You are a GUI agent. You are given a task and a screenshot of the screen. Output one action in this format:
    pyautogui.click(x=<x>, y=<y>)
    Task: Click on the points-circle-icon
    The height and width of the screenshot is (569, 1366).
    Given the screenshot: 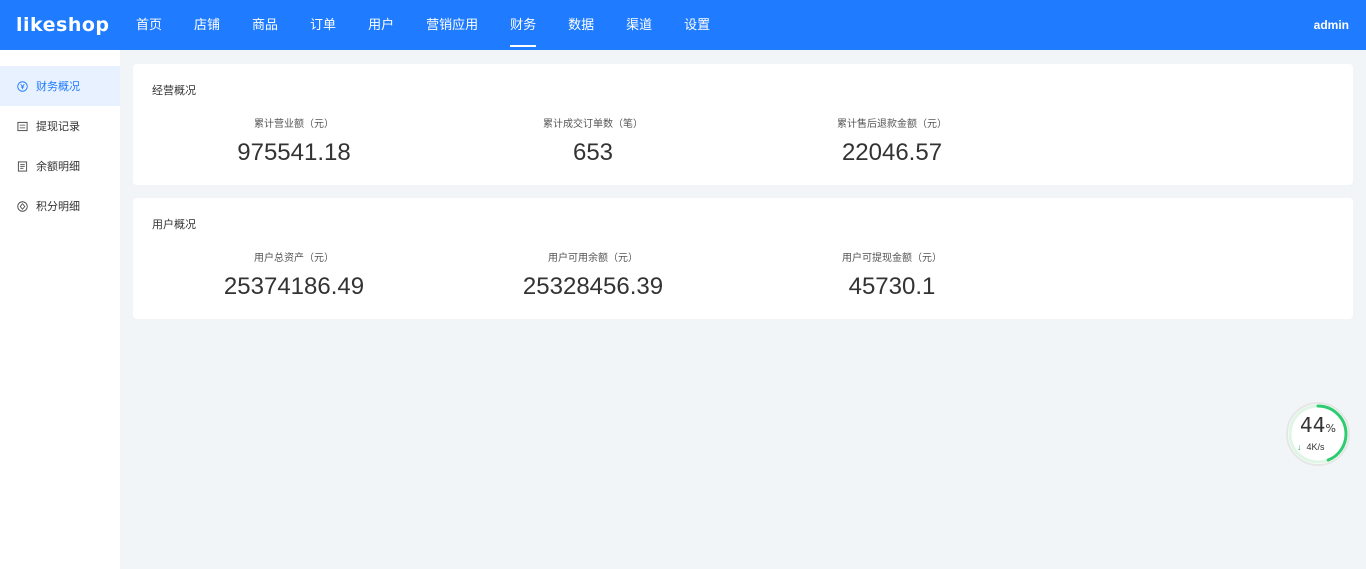 What is the action you would take?
    pyautogui.click(x=22, y=206)
    